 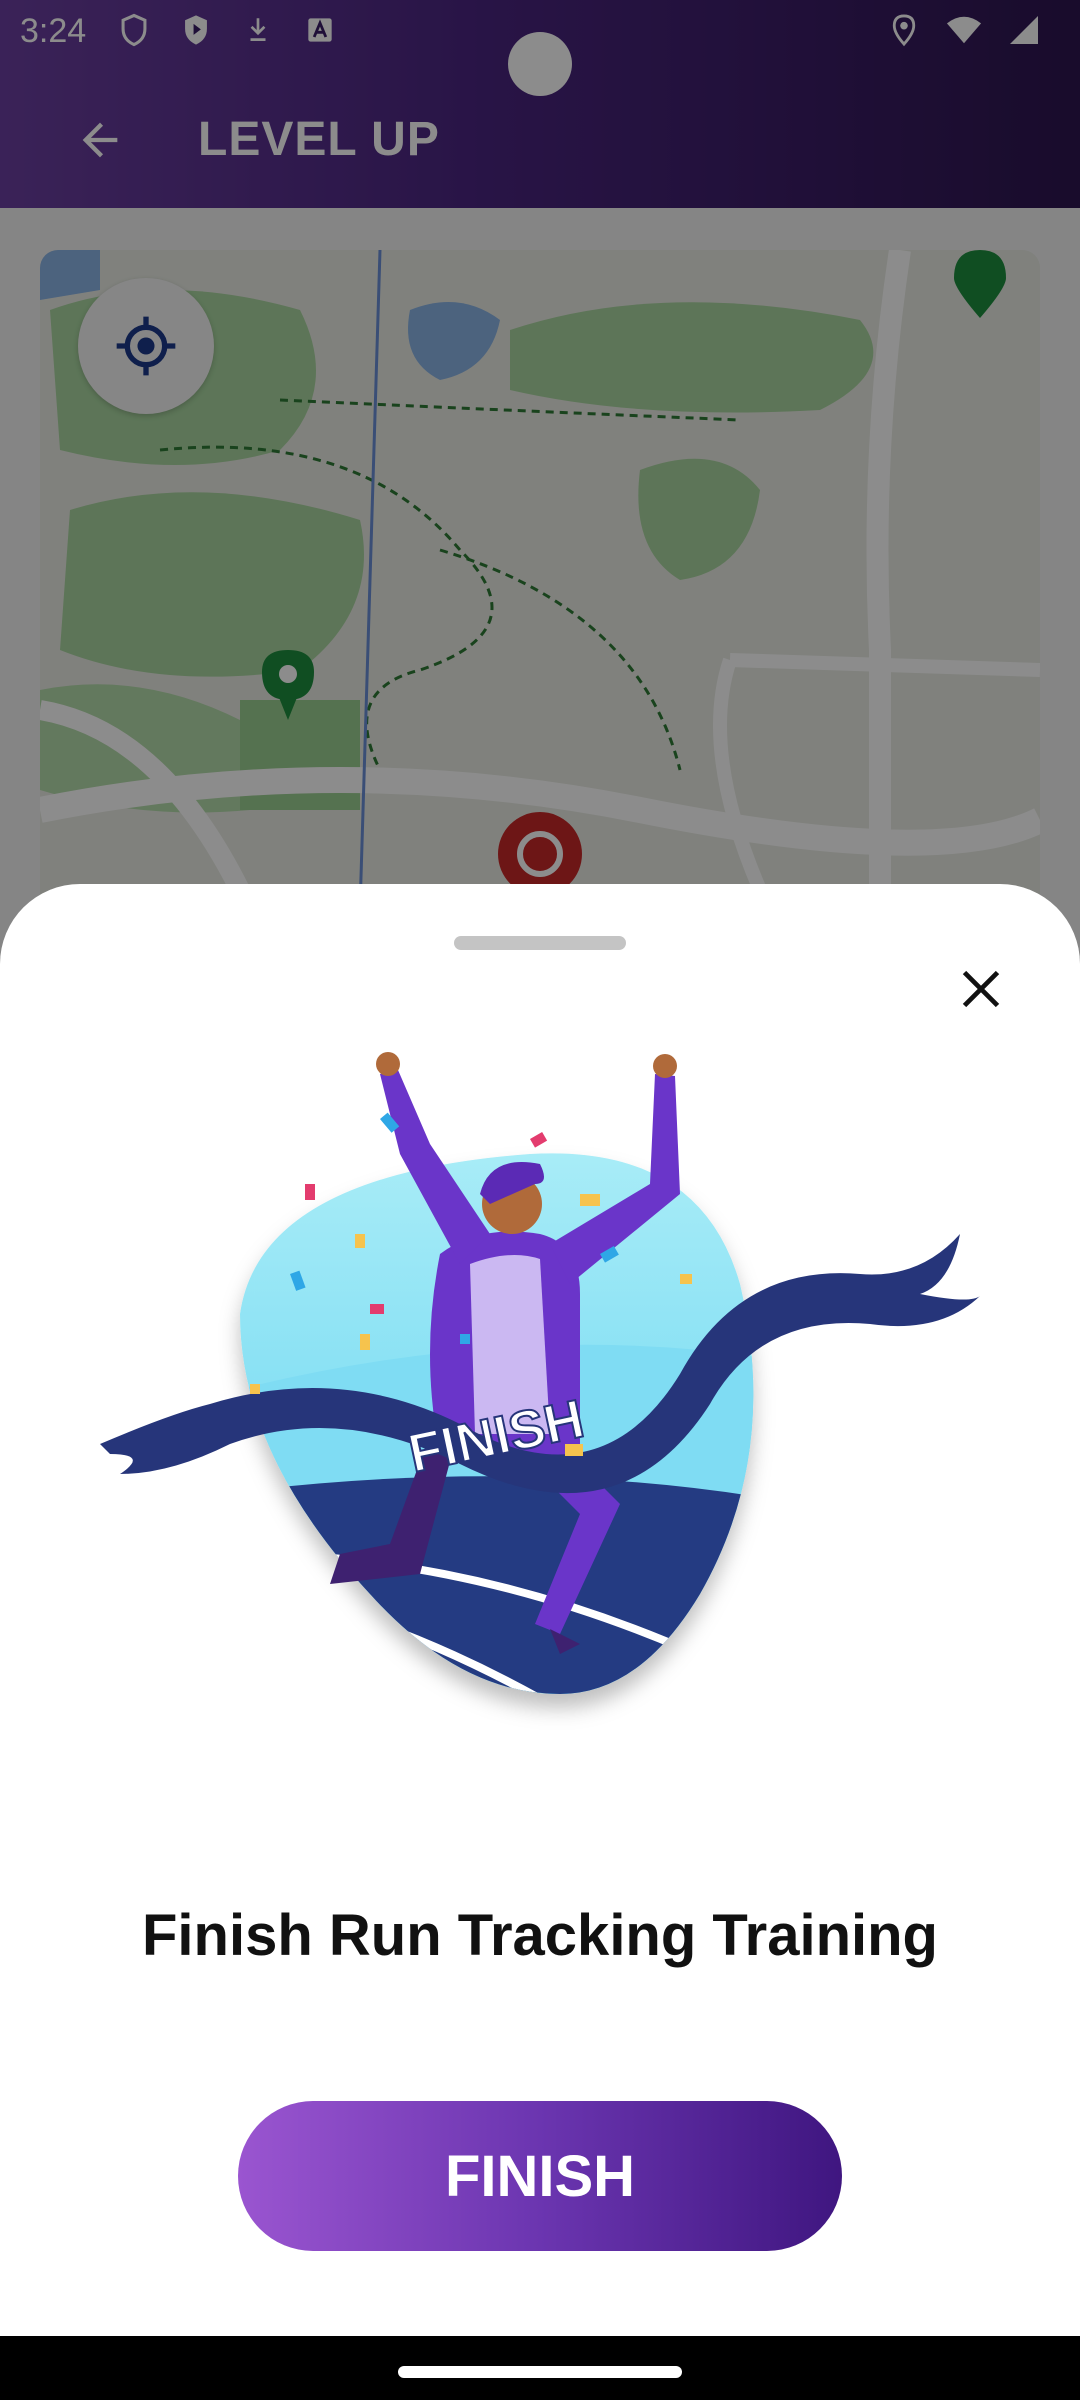 I want to click on finish-button: FINISH, so click(x=540, y=2176).